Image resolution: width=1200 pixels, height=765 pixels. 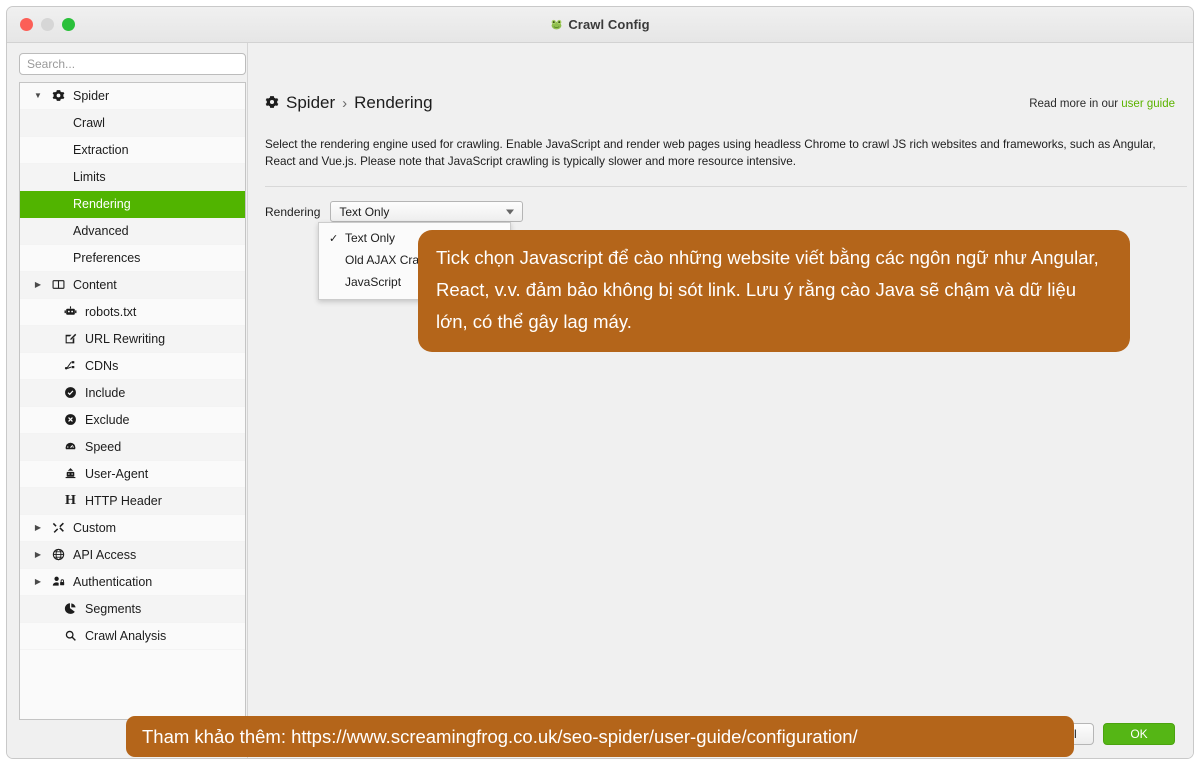 What do you see at coordinates (58, 555) in the screenshot?
I see `globe-icon` at bounding box center [58, 555].